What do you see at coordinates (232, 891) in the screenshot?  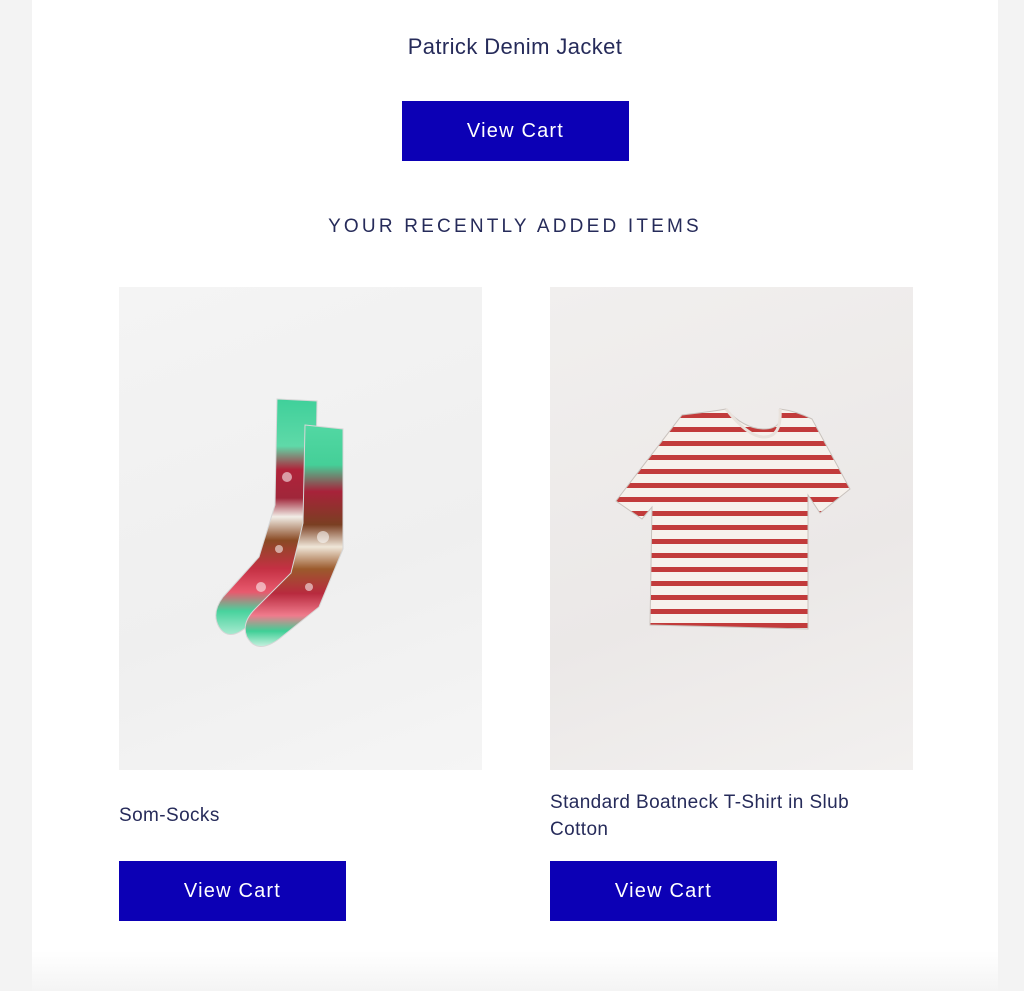 I see `socks-view-cart-button: View Cart` at bounding box center [232, 891].